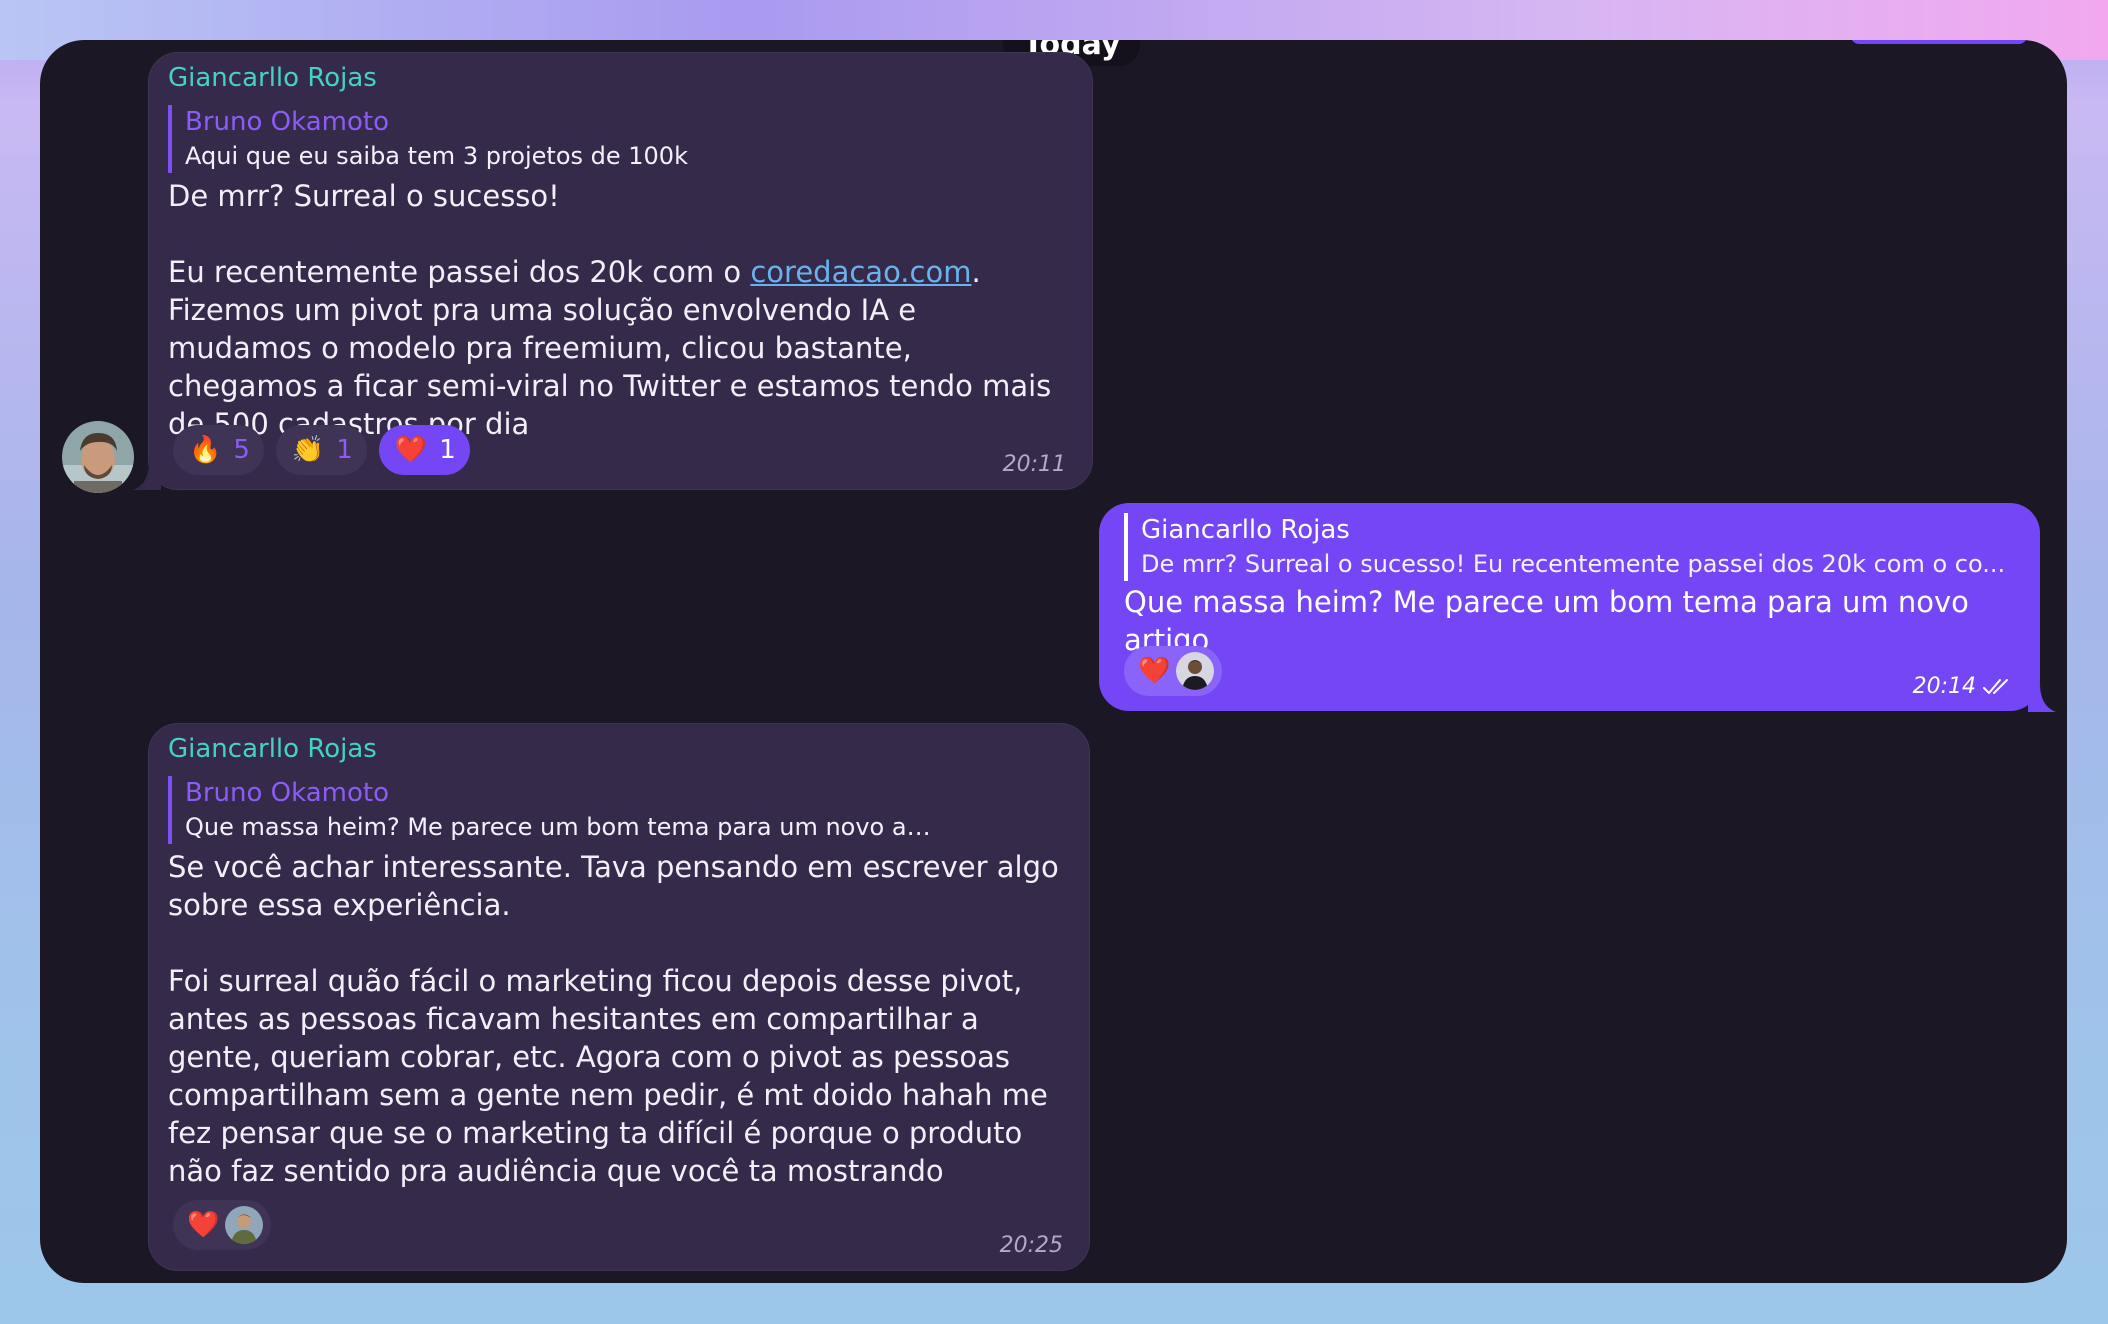  I want to click on message-time-text: 20:14, so click(1944, 686).